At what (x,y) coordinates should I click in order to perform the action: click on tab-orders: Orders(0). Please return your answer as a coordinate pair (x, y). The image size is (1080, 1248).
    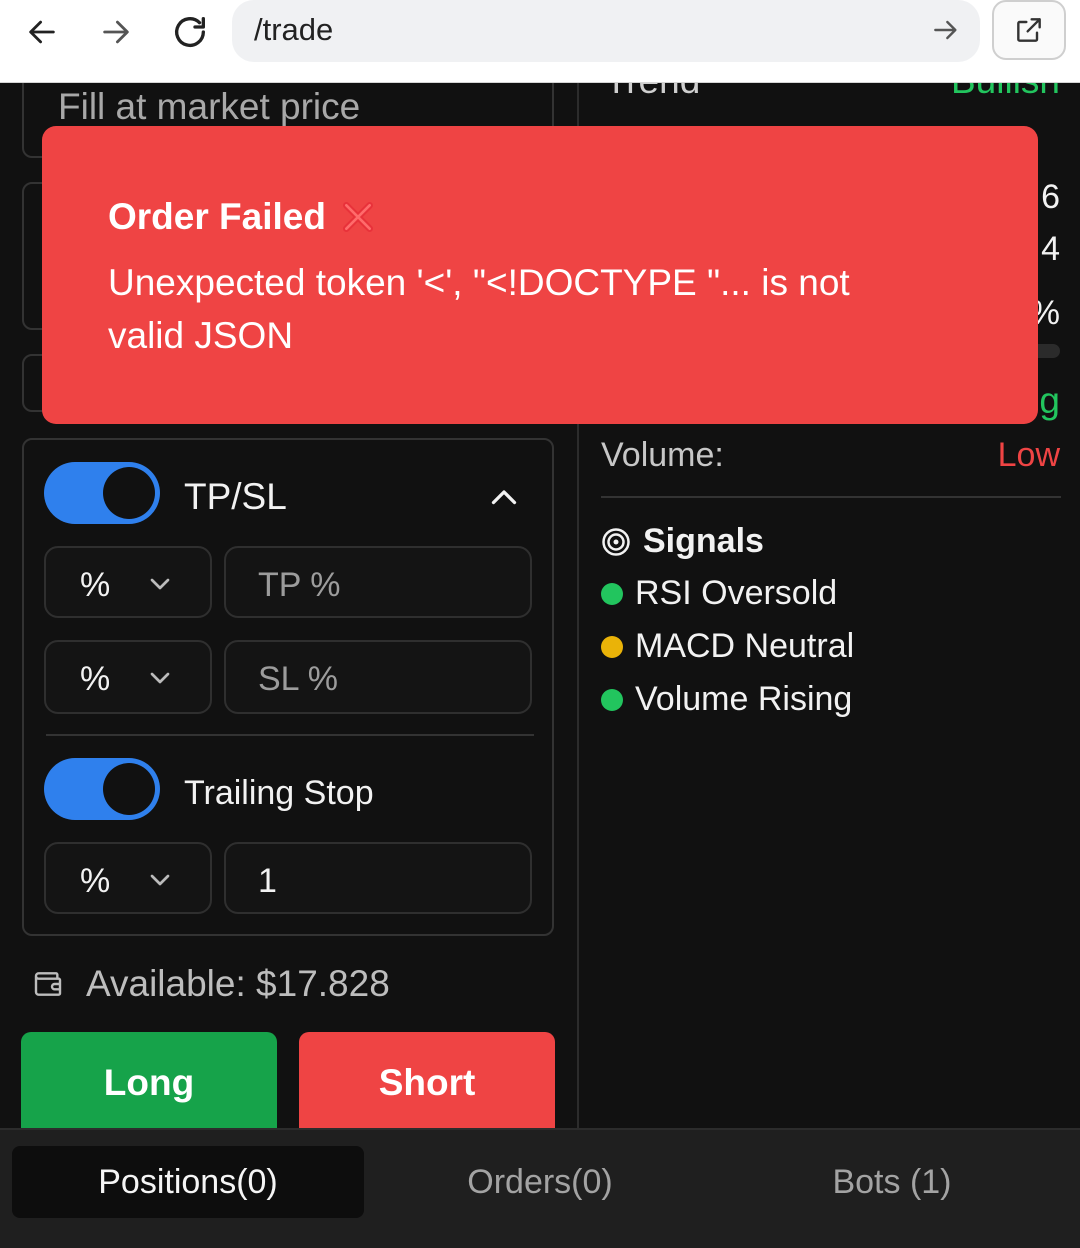
    Looking at the image, I should click on (540, 1182).